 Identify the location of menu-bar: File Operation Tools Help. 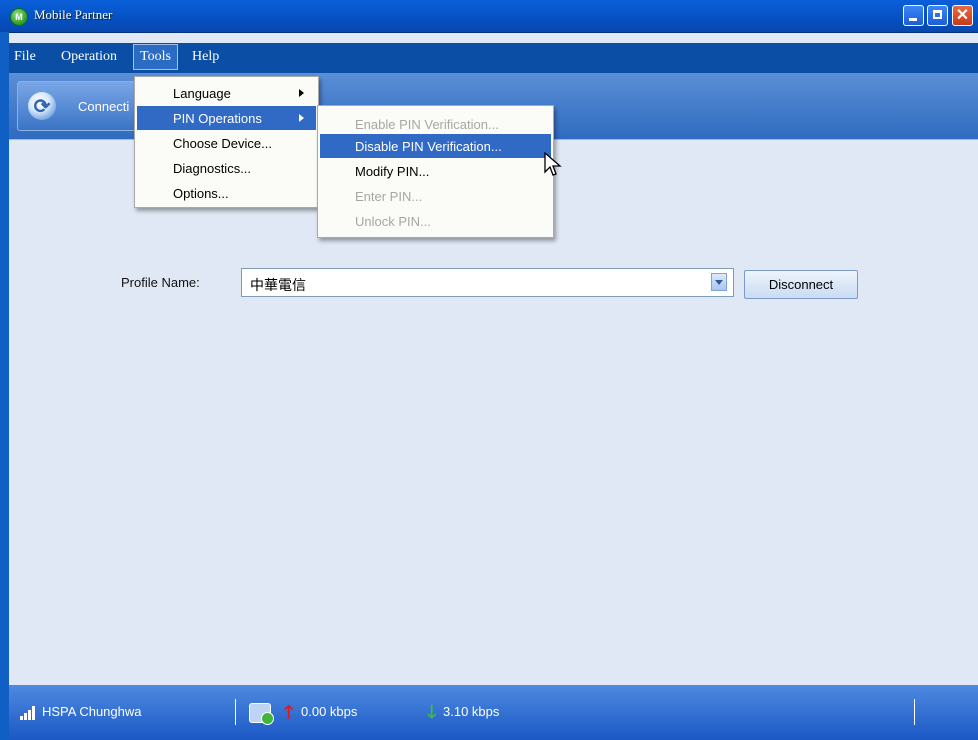
(493, 58).